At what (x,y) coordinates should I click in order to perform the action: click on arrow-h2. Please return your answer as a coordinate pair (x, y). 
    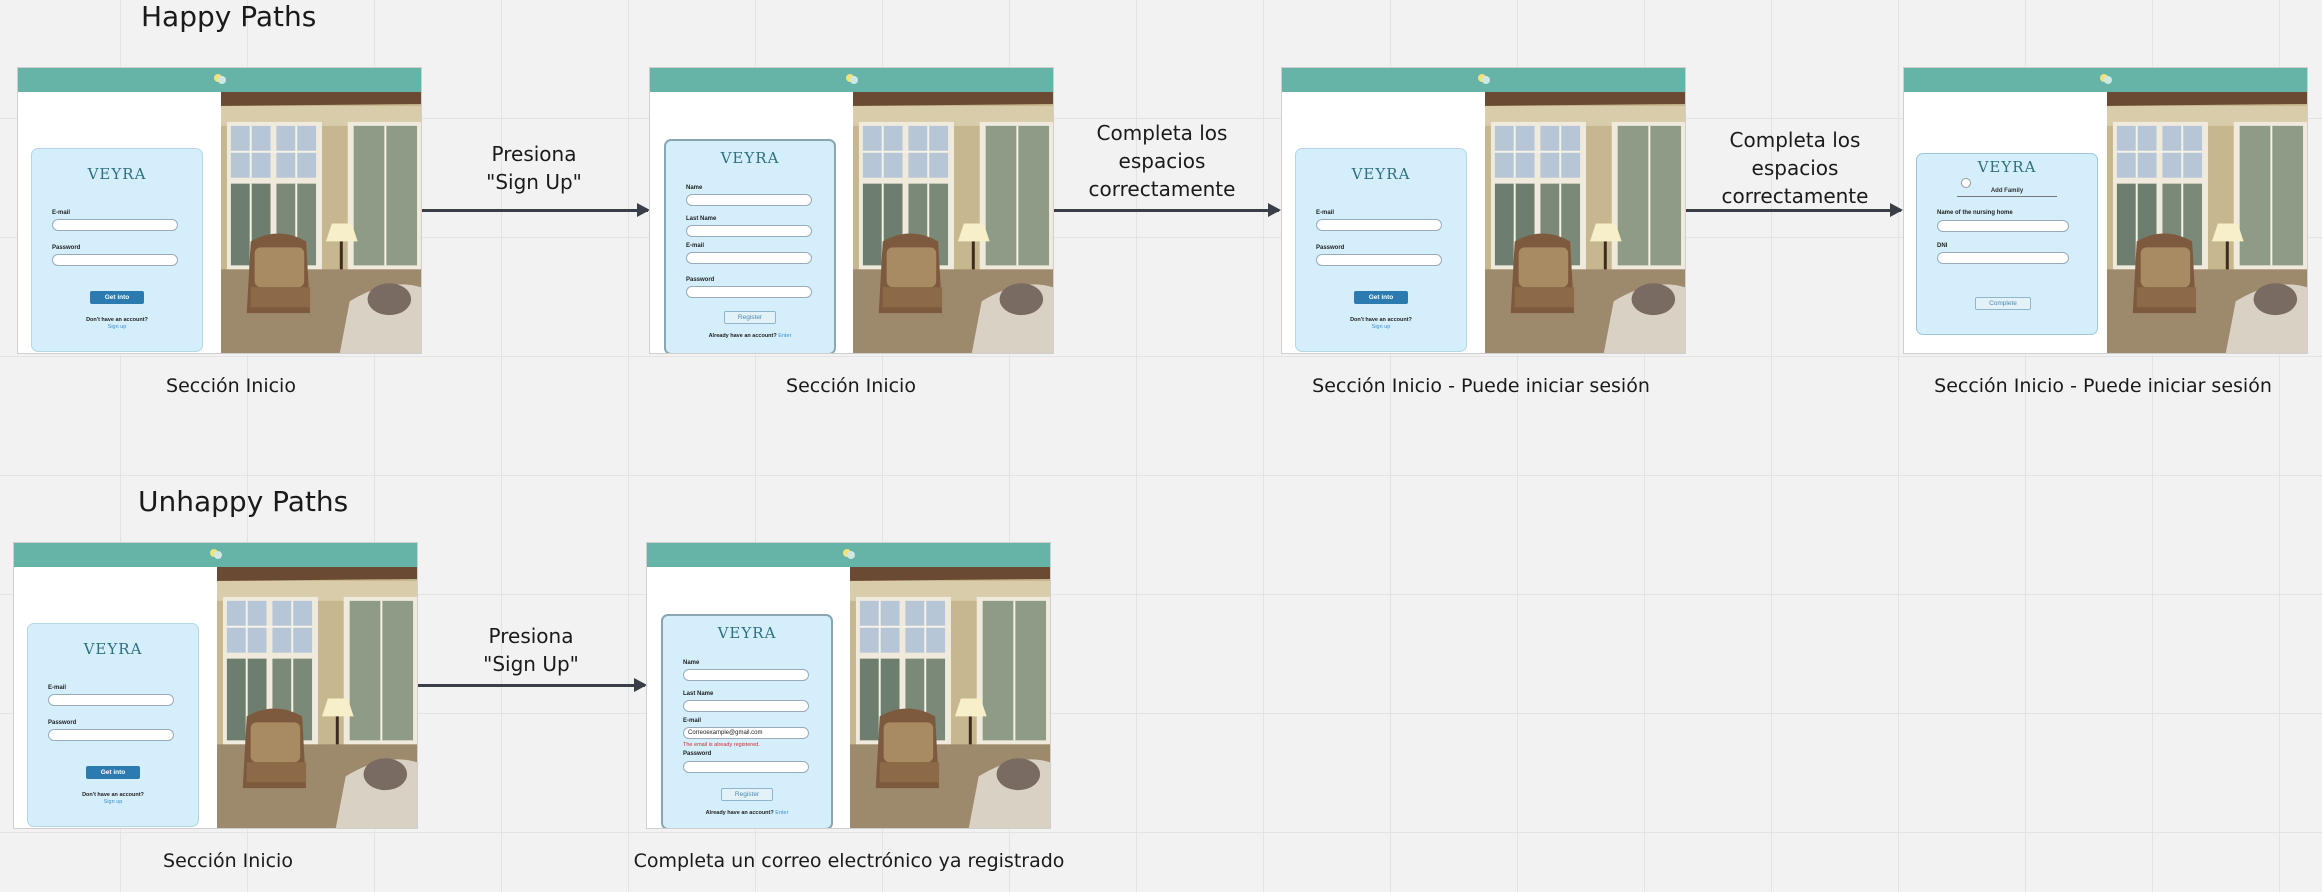
    Looking at the image, I should click on (1167, 210).